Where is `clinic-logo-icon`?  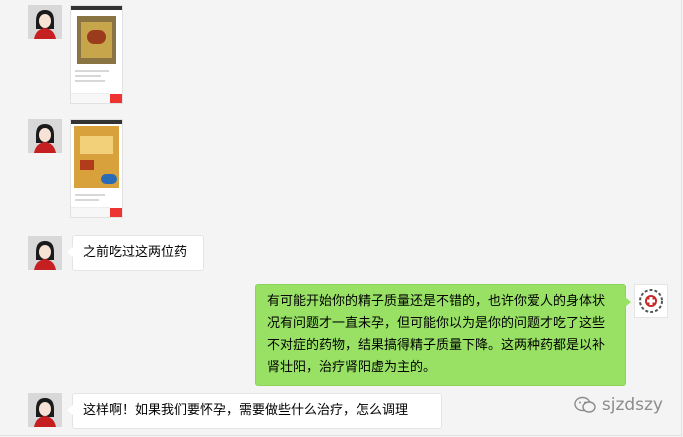
clinic-logo-icon is located at coordinates (651, 301).